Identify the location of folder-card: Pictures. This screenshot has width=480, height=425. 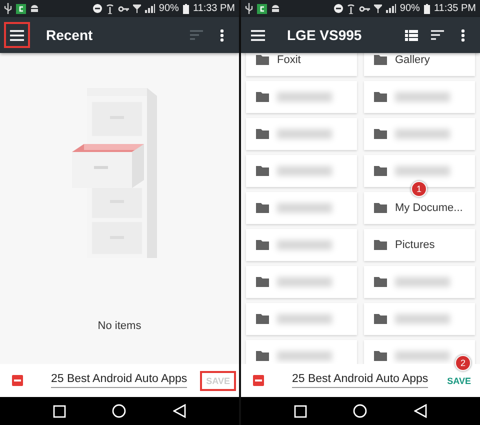
(419, 245).